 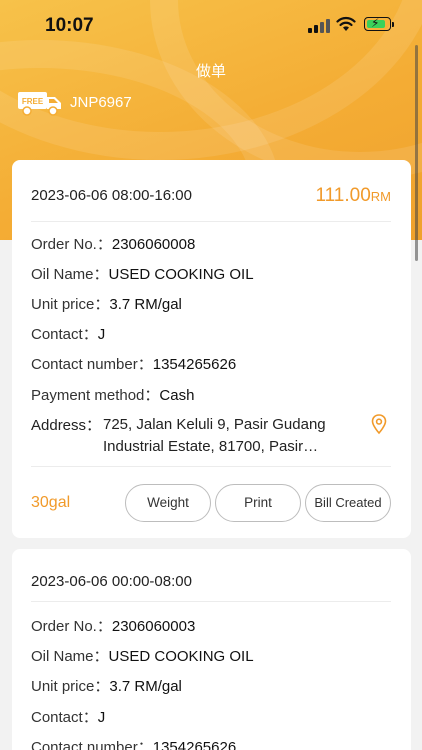 What do you see at coordinates (153, 626) in the screenshot?
I see `order-no-value: 2306060003` at bounding box center [153, 626].